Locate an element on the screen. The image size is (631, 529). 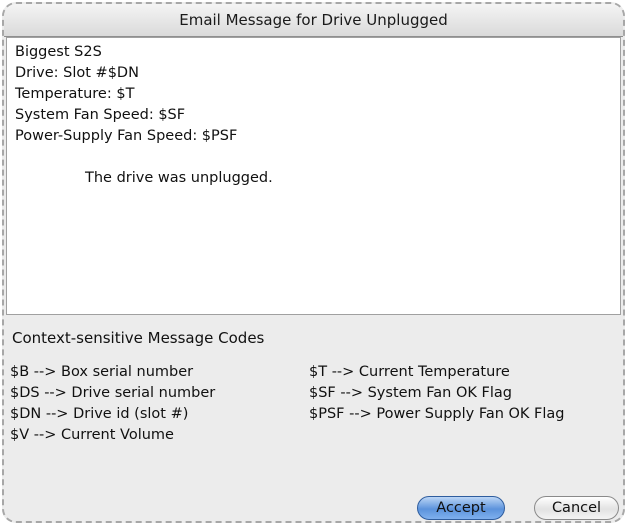
code-entry: $V --> Current Volume is located at coordinates (92, 435).